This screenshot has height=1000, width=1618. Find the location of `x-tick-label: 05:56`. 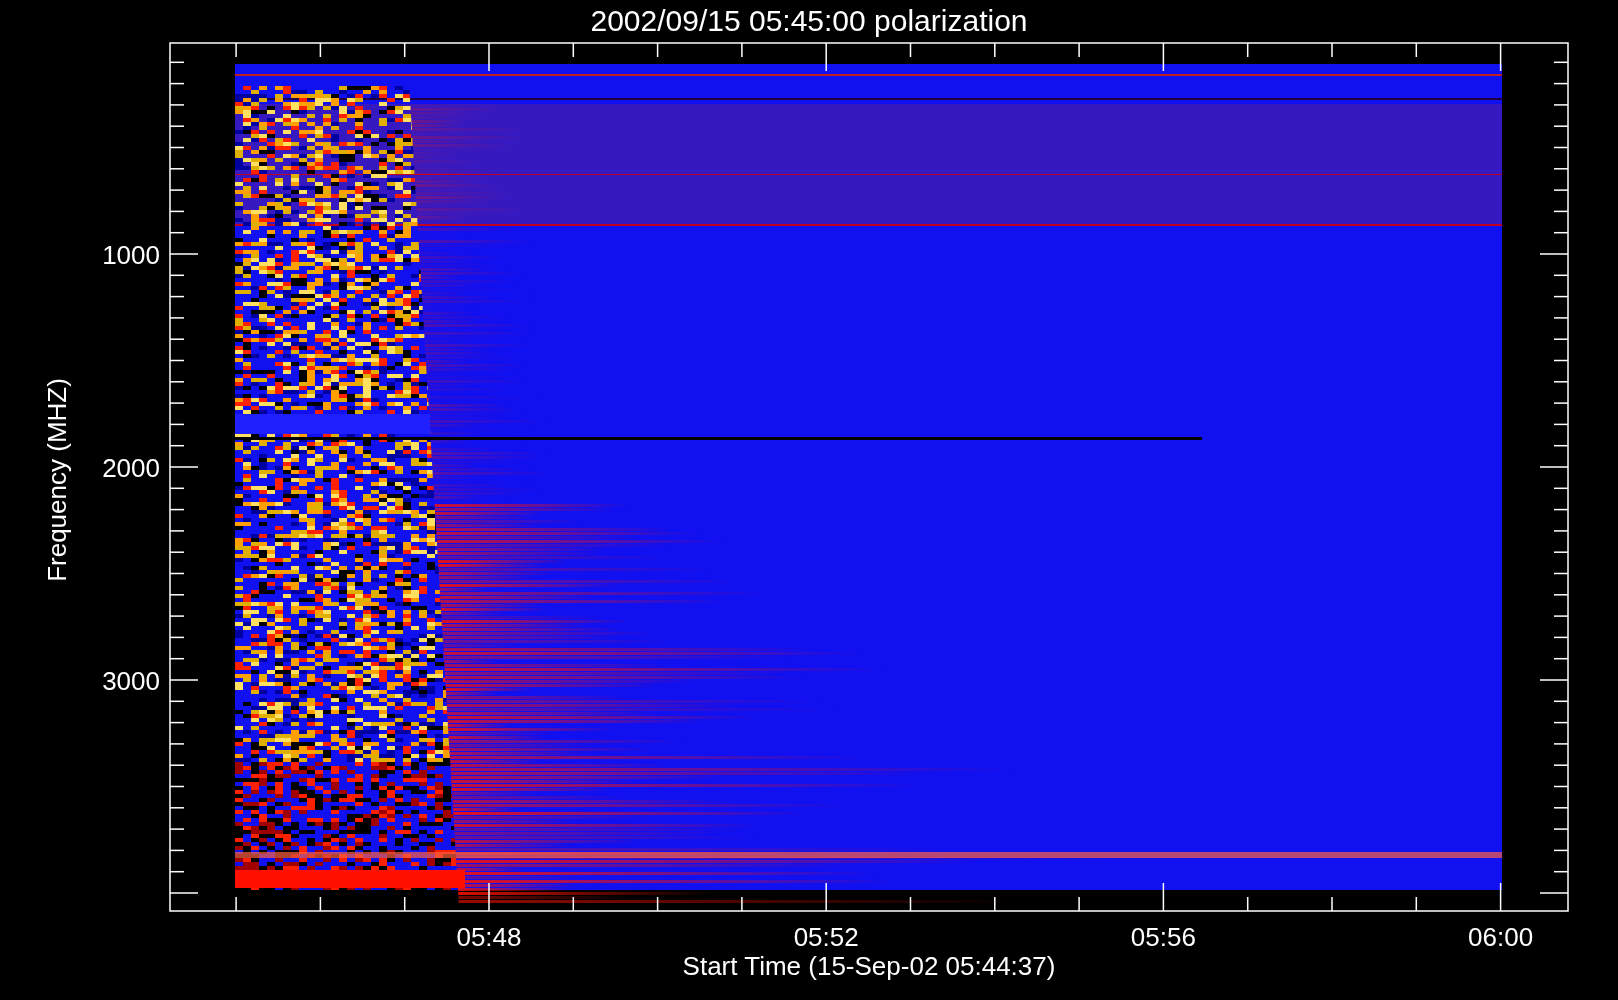

x-tick-label: 05:56 is located at coordinates (1163, 937).